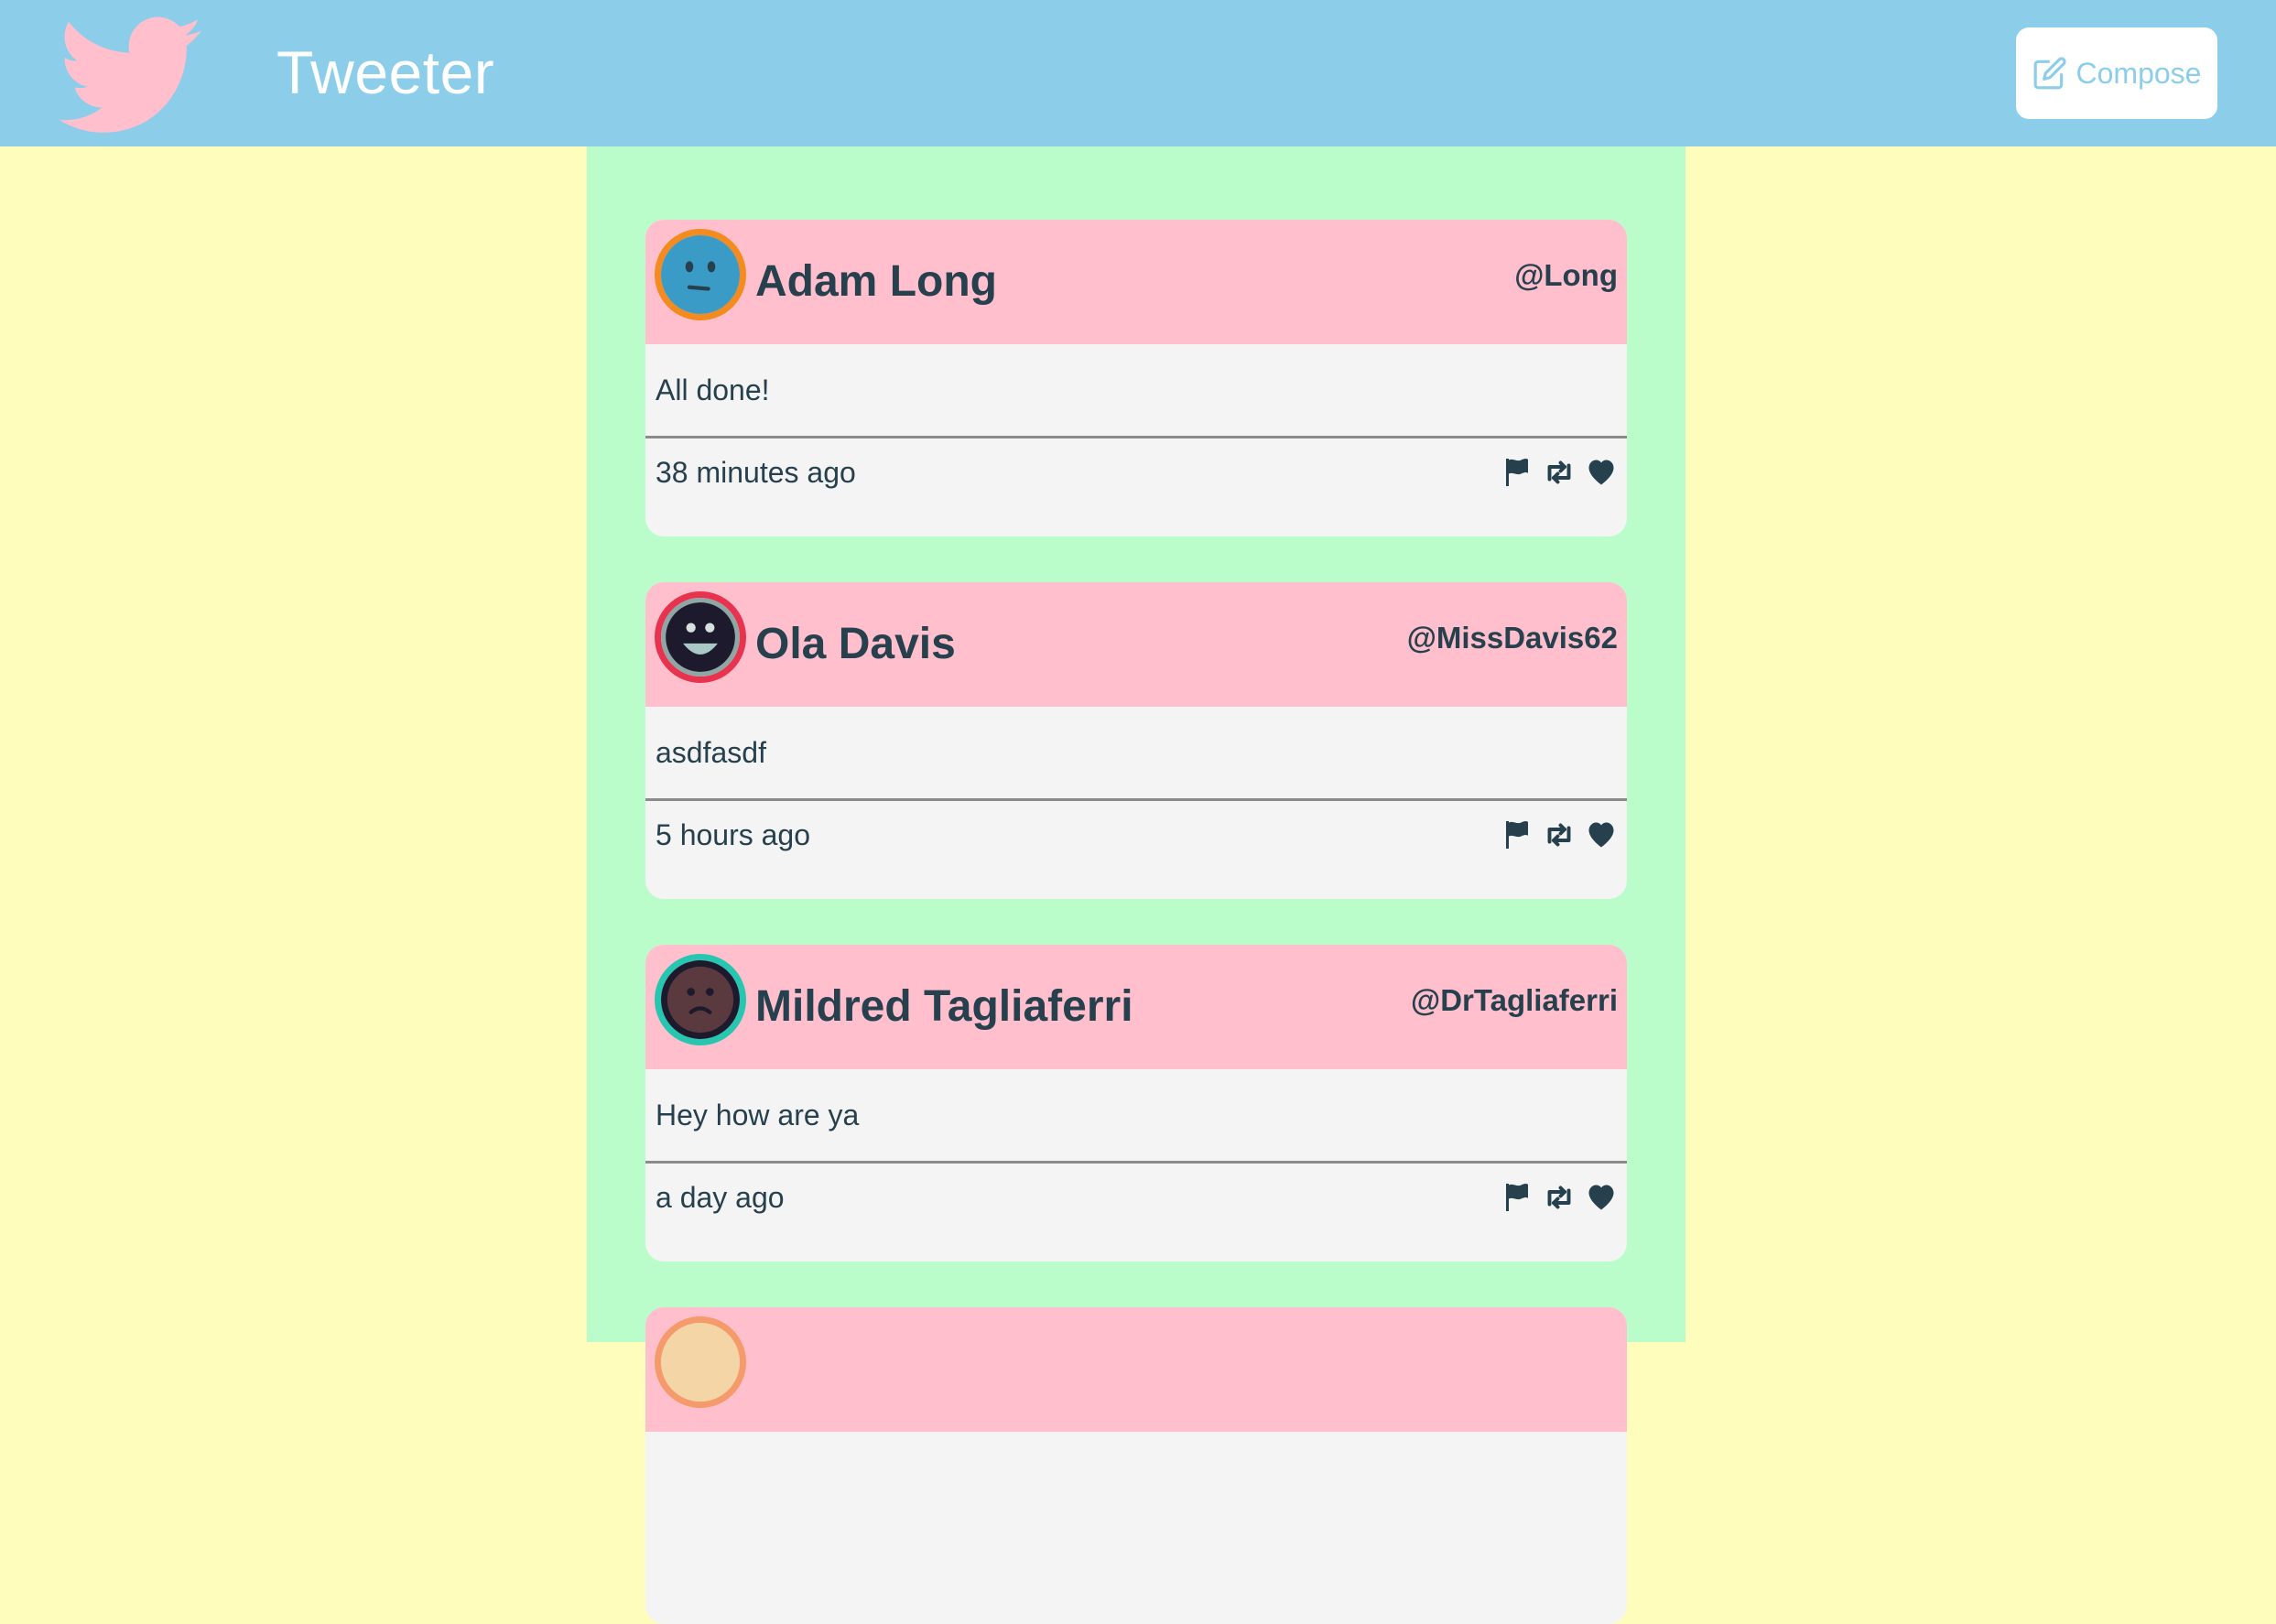 Image resolution: width=2276 pixels, height=1624 pixels. I want to click on tweet-header: Mildred Tagliaferri @DrTagliaferri, so click(1136, 1007).